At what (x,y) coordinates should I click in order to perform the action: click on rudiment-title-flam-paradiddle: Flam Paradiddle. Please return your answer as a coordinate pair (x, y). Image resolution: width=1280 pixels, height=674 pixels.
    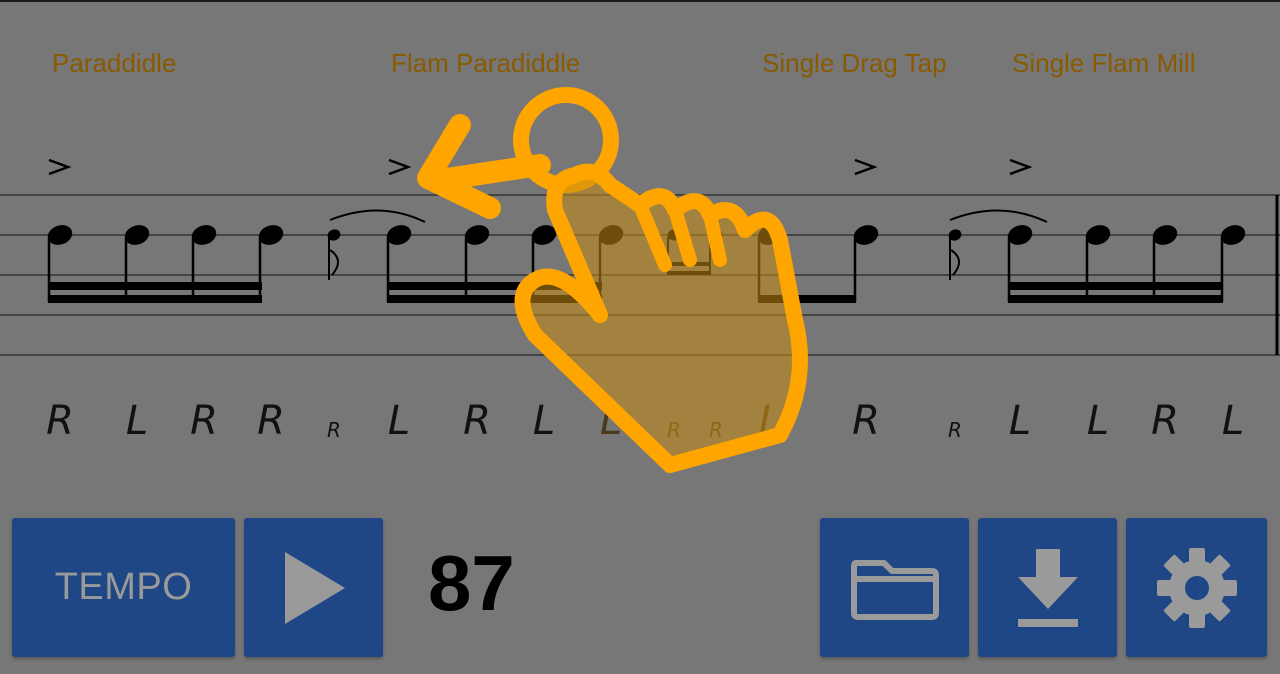
    Looking at the image, I should click on (485, 63).